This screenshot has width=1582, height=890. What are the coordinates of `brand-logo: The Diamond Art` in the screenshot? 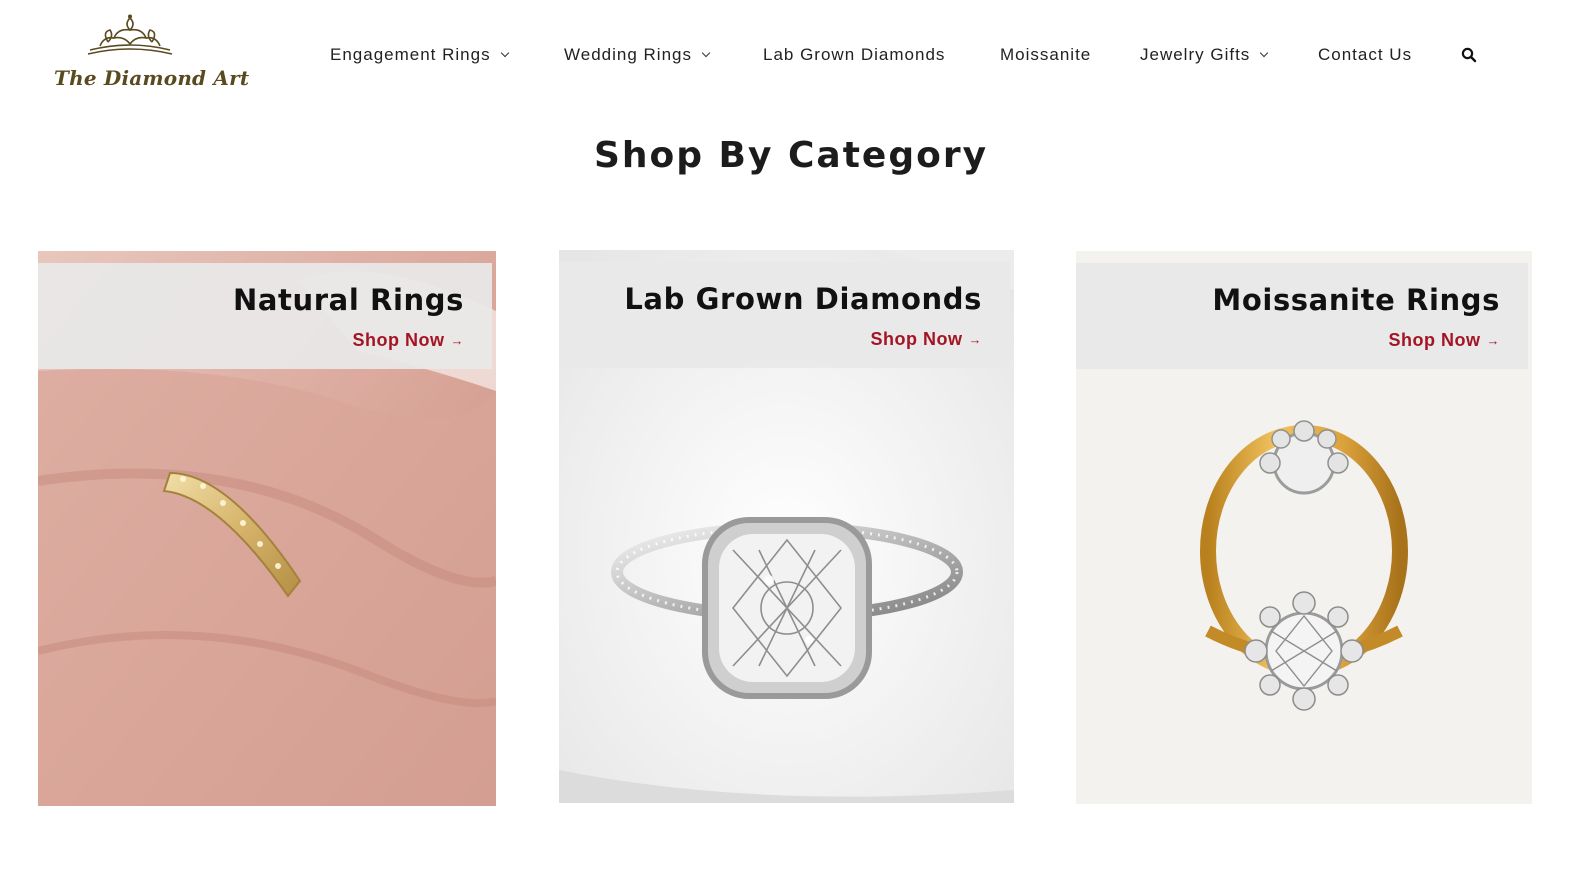 It's located at (149, 54).